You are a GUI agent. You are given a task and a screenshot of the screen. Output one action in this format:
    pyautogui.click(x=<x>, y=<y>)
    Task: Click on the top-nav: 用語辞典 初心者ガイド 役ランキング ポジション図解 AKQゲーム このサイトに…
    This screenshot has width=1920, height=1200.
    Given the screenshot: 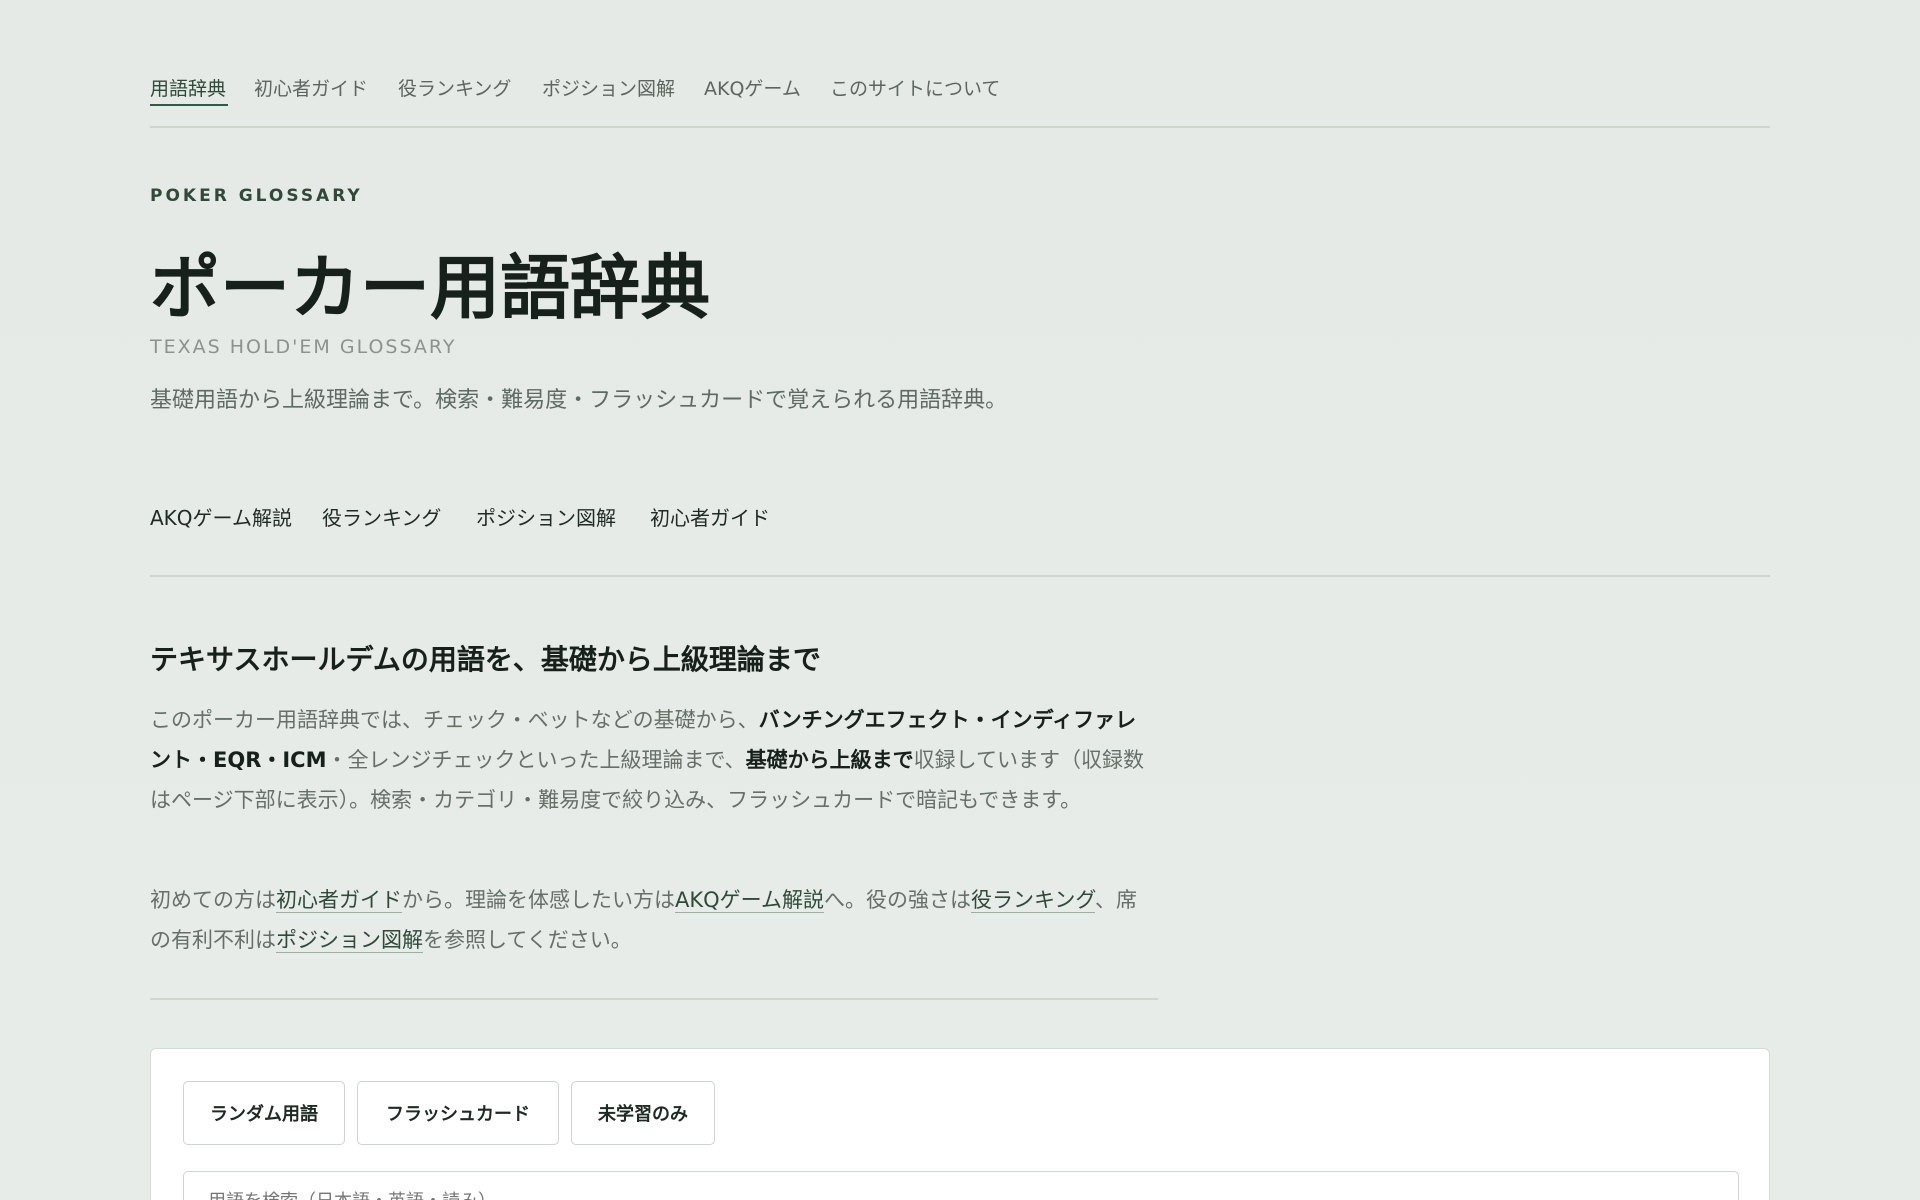 What is the action you would take?
    pyautogui.click(x=960, y=100)
    